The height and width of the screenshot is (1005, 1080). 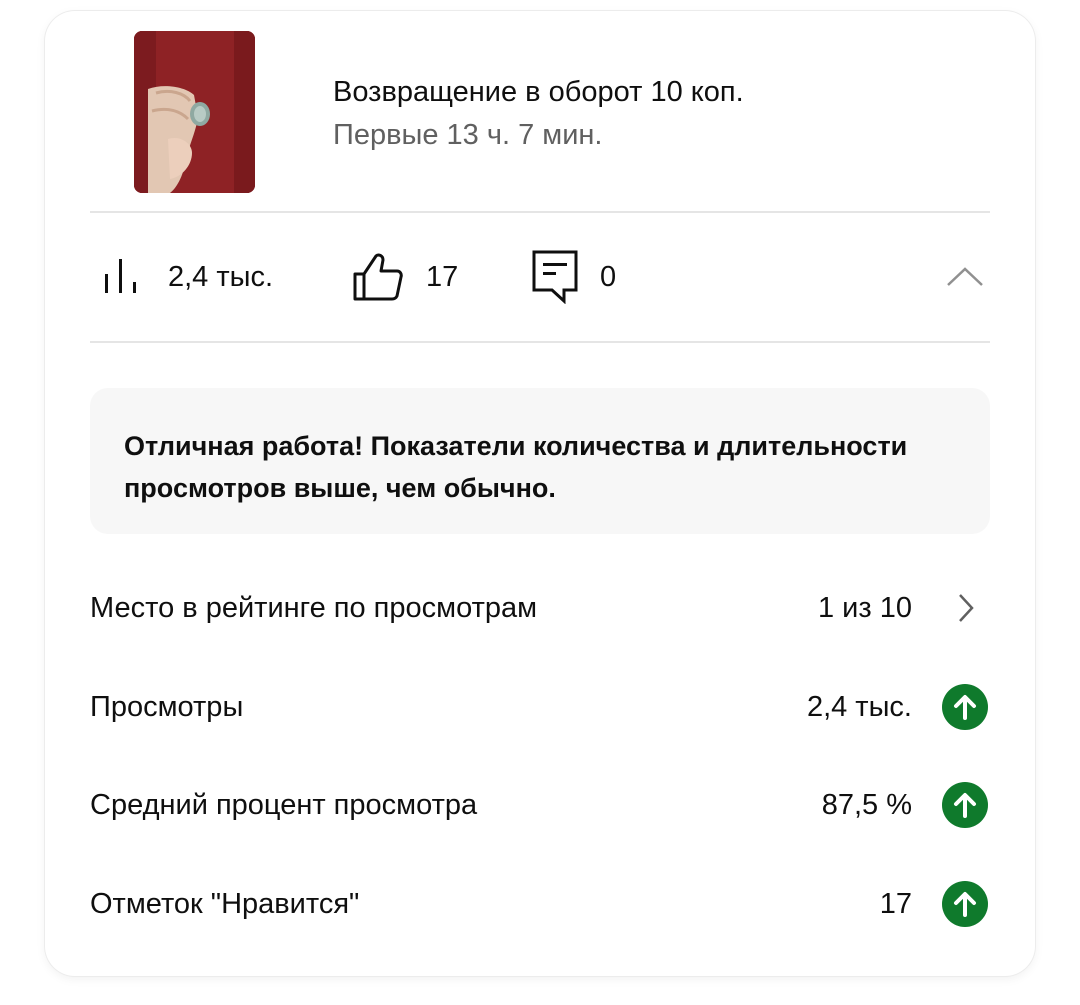 I want to click on video-title: Возвращение в оборот 10 коп., so click(x=538, y=92).